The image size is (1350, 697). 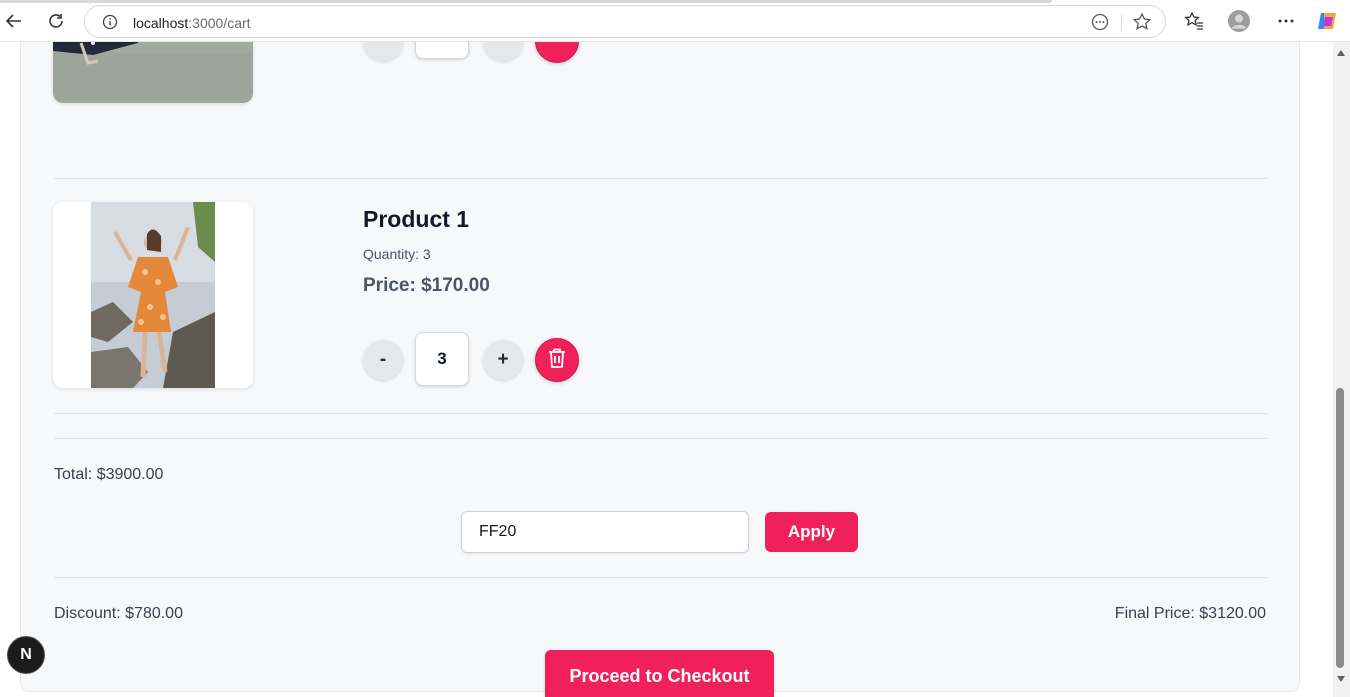 What do you see at coordinates (416, 219) in the screenshot?
I see `product-name: Product 1` at bounding box center [416, 219].